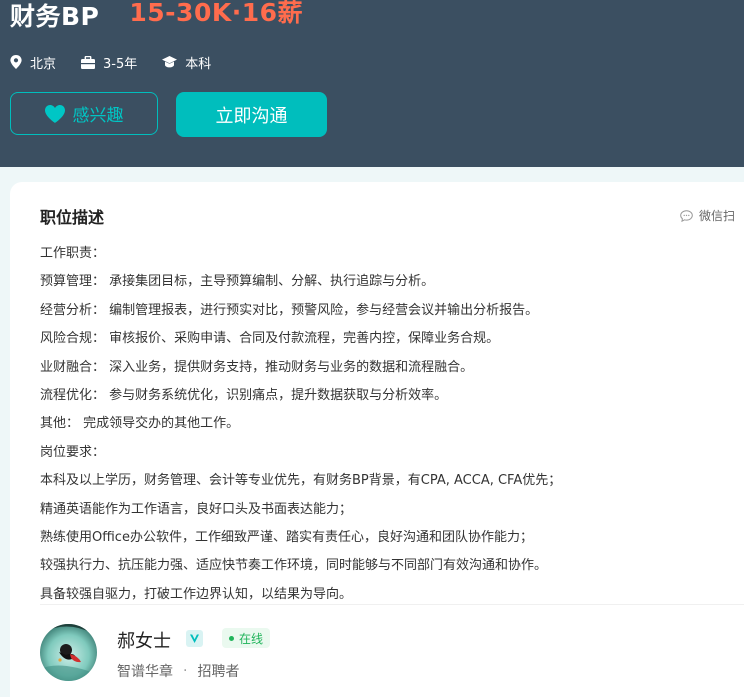 Image resolution: width=744 pixels, height=697 pixels. I want to click on graduation-cap-icon, so click(170, 62).